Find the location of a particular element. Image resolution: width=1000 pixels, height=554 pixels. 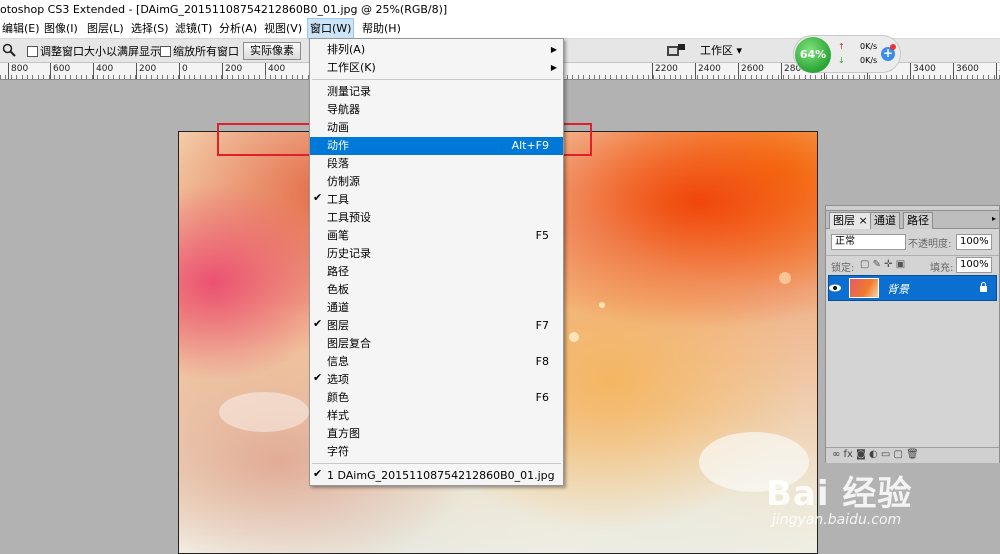

window-menu-item: 导航器 is located at coordinates (436, 110).